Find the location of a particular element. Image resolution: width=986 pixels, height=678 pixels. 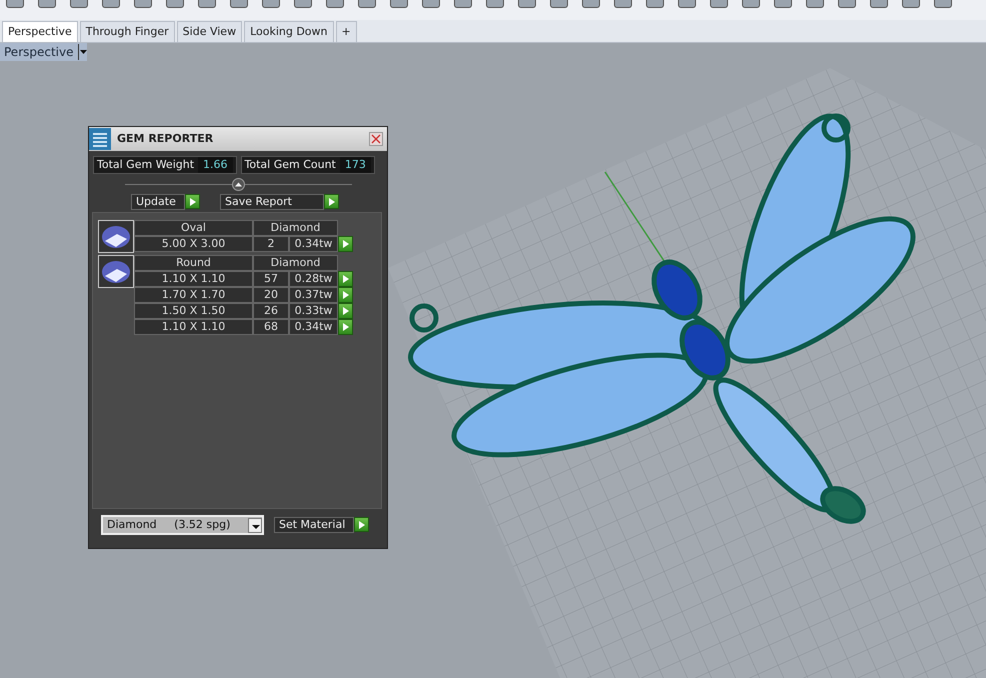

table-cell: 5.00 X 3.00 is located at coordinates (193, 244).